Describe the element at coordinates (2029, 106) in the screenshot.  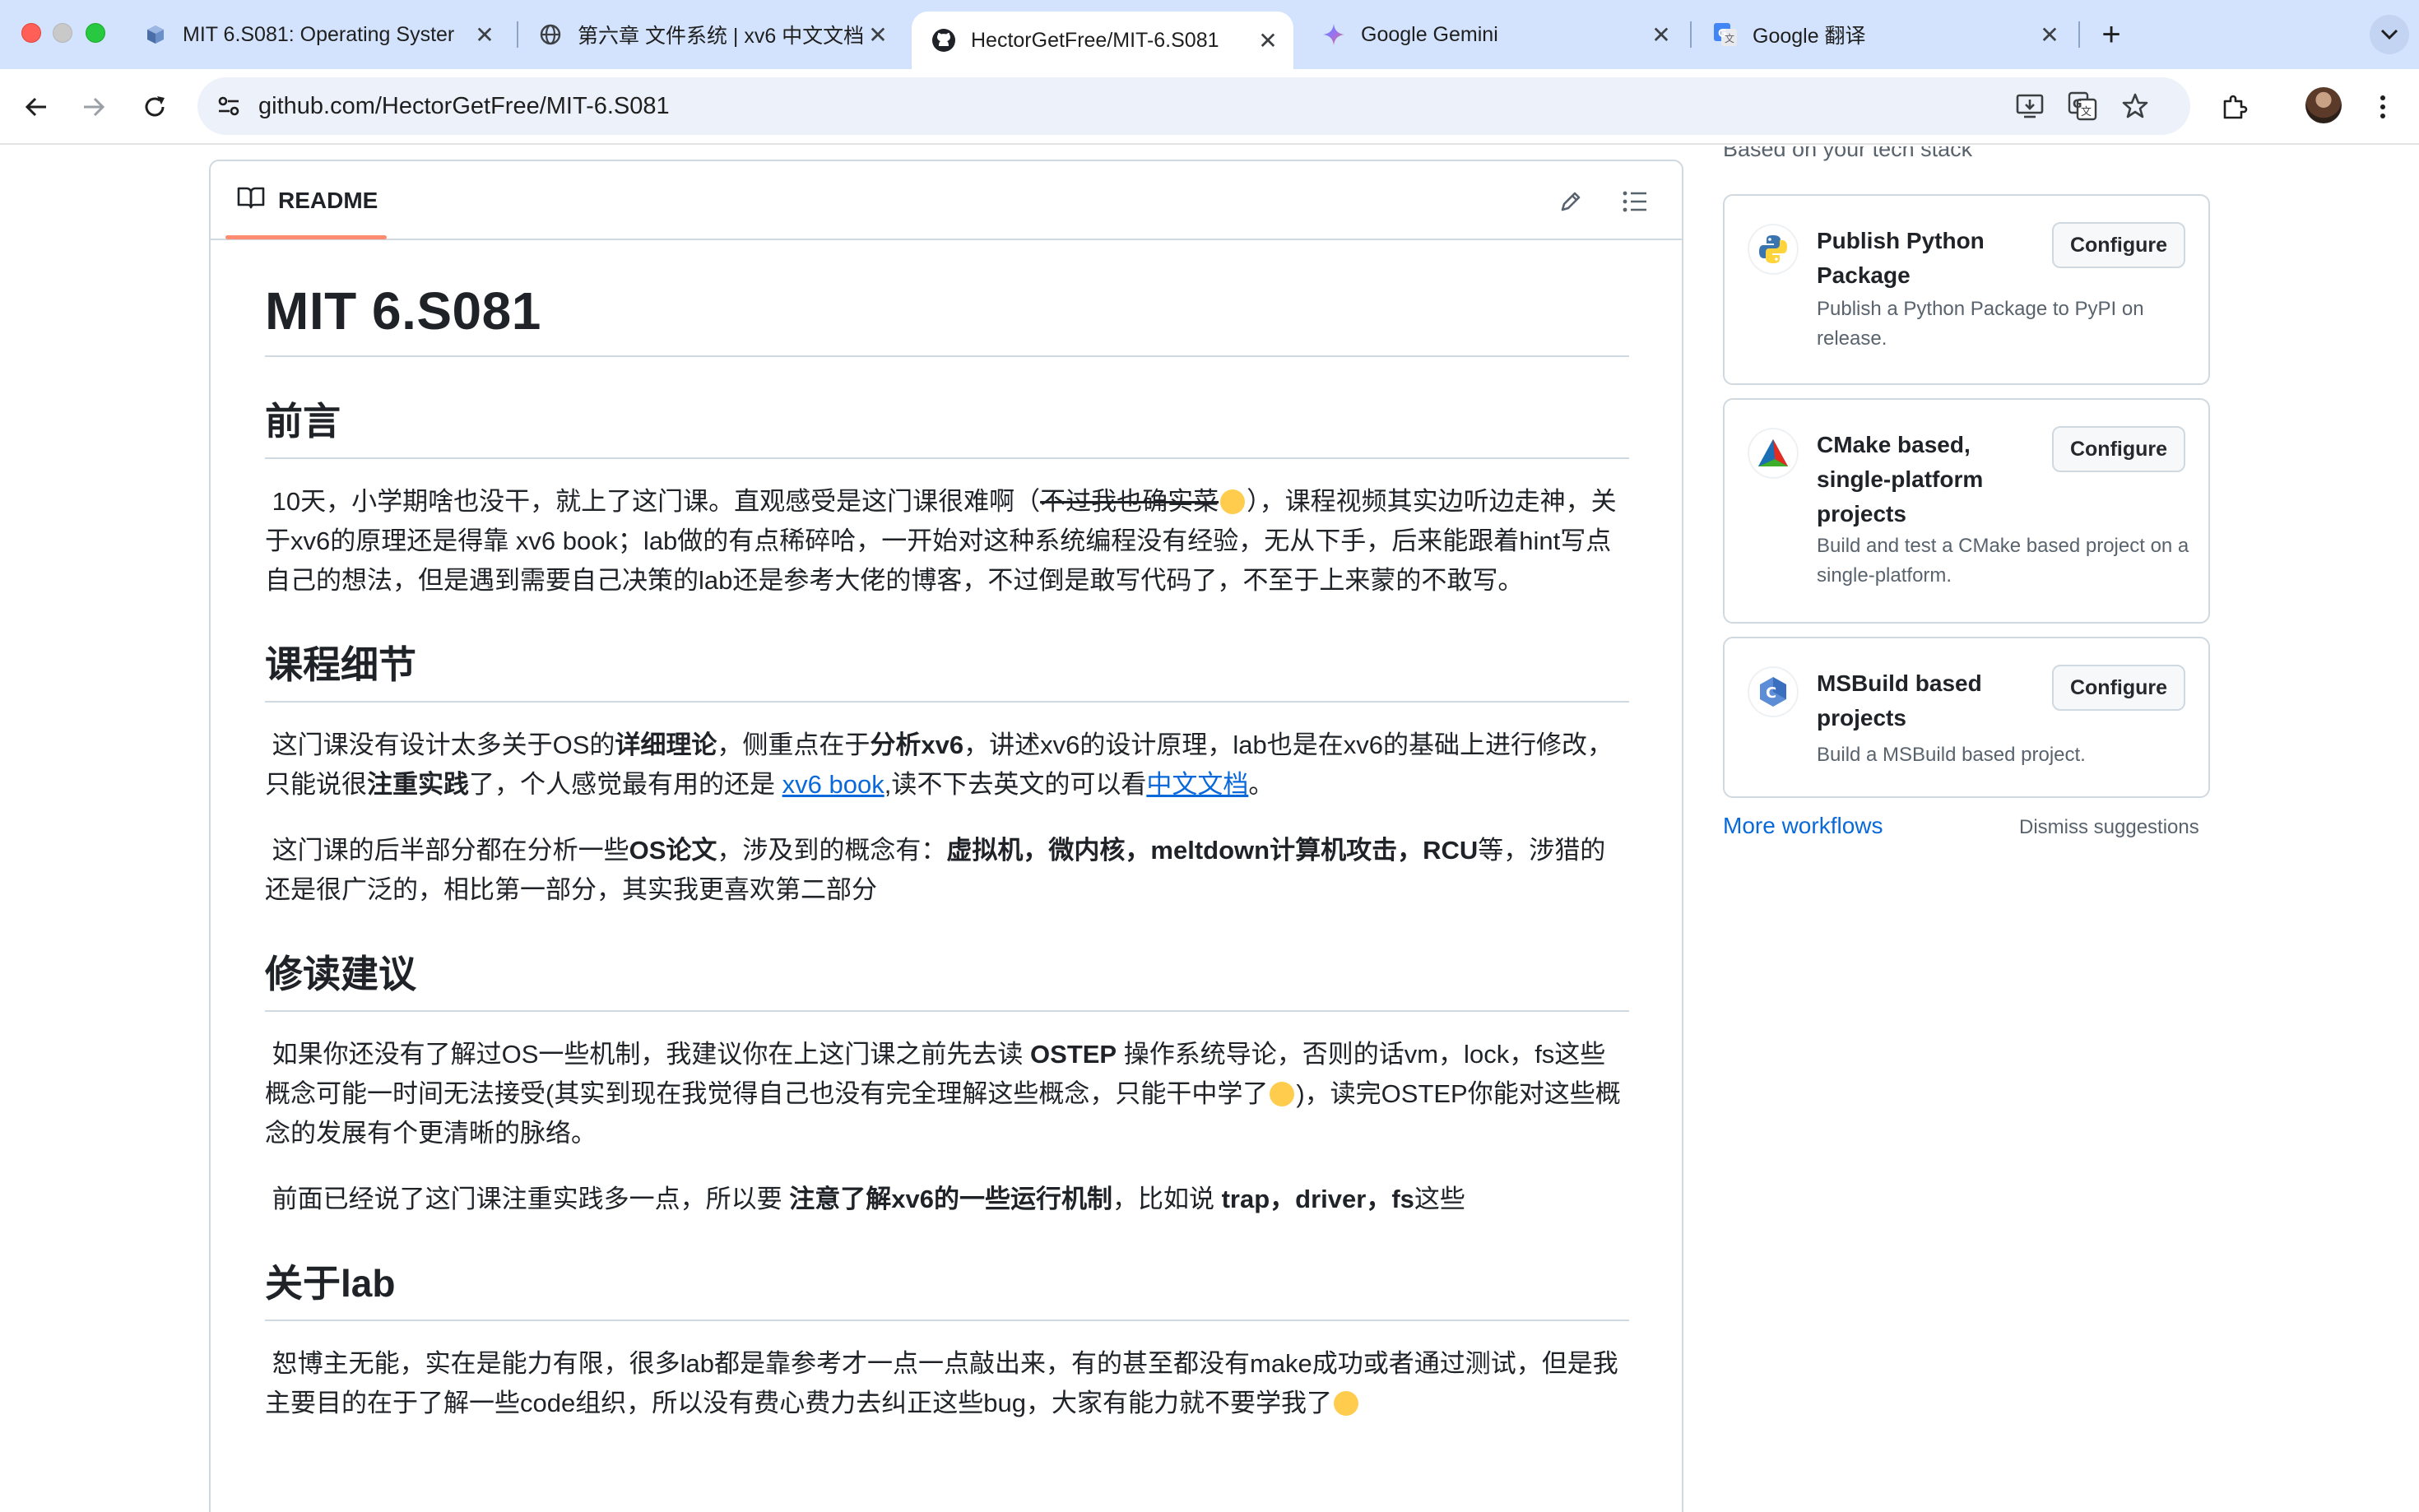
I see `install-app-icon` at that location.